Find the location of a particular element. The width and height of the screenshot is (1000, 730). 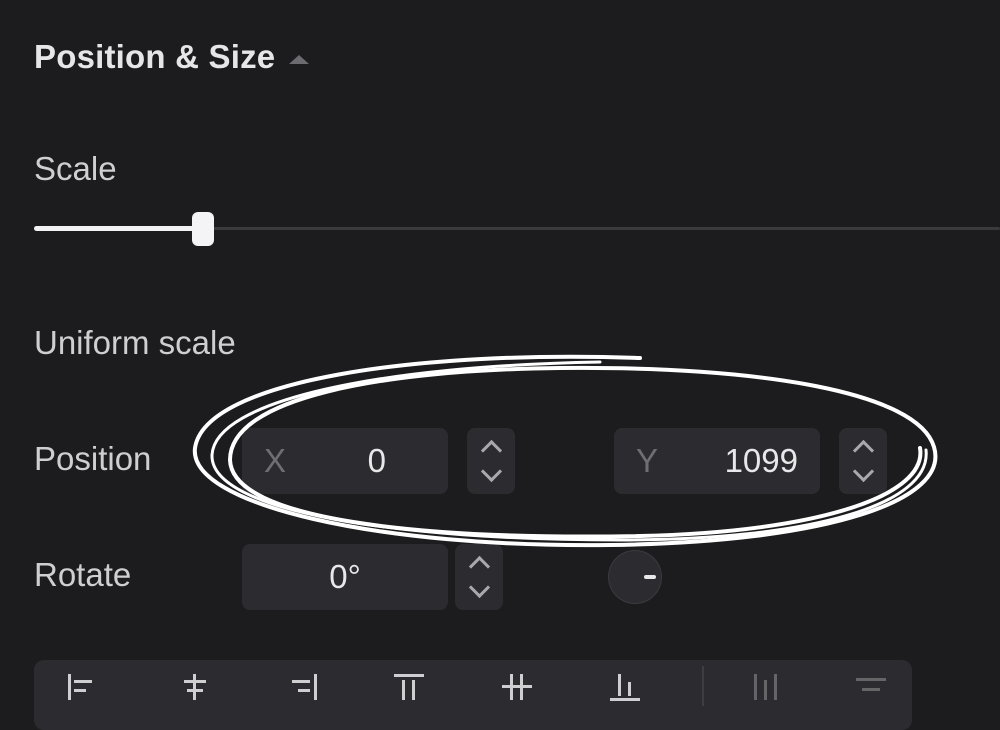

slider-thumb is located at coordinates (203, 229).